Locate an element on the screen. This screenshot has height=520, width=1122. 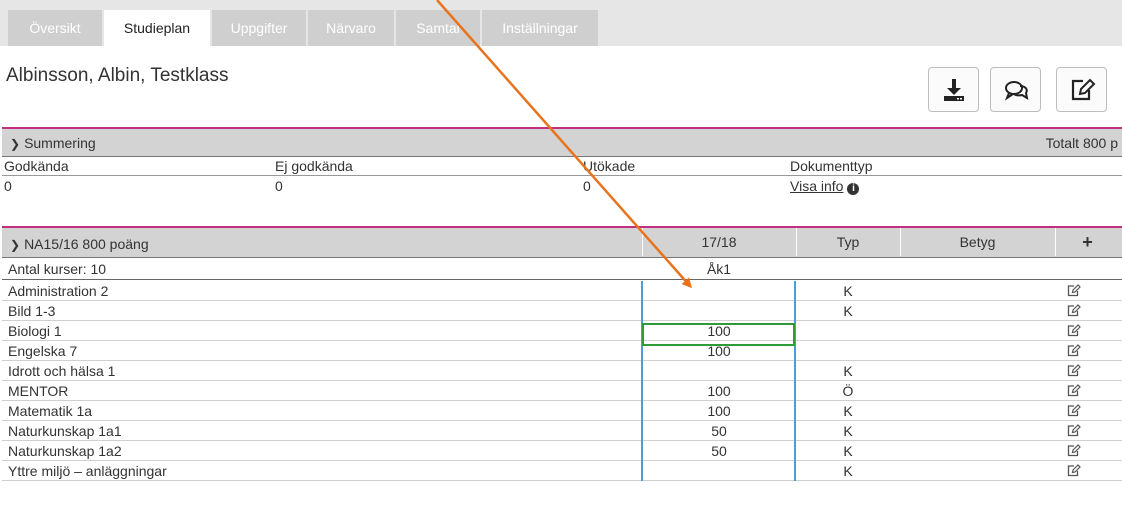
doc-info-link: Visa info i is located at coordinates (825, 186).